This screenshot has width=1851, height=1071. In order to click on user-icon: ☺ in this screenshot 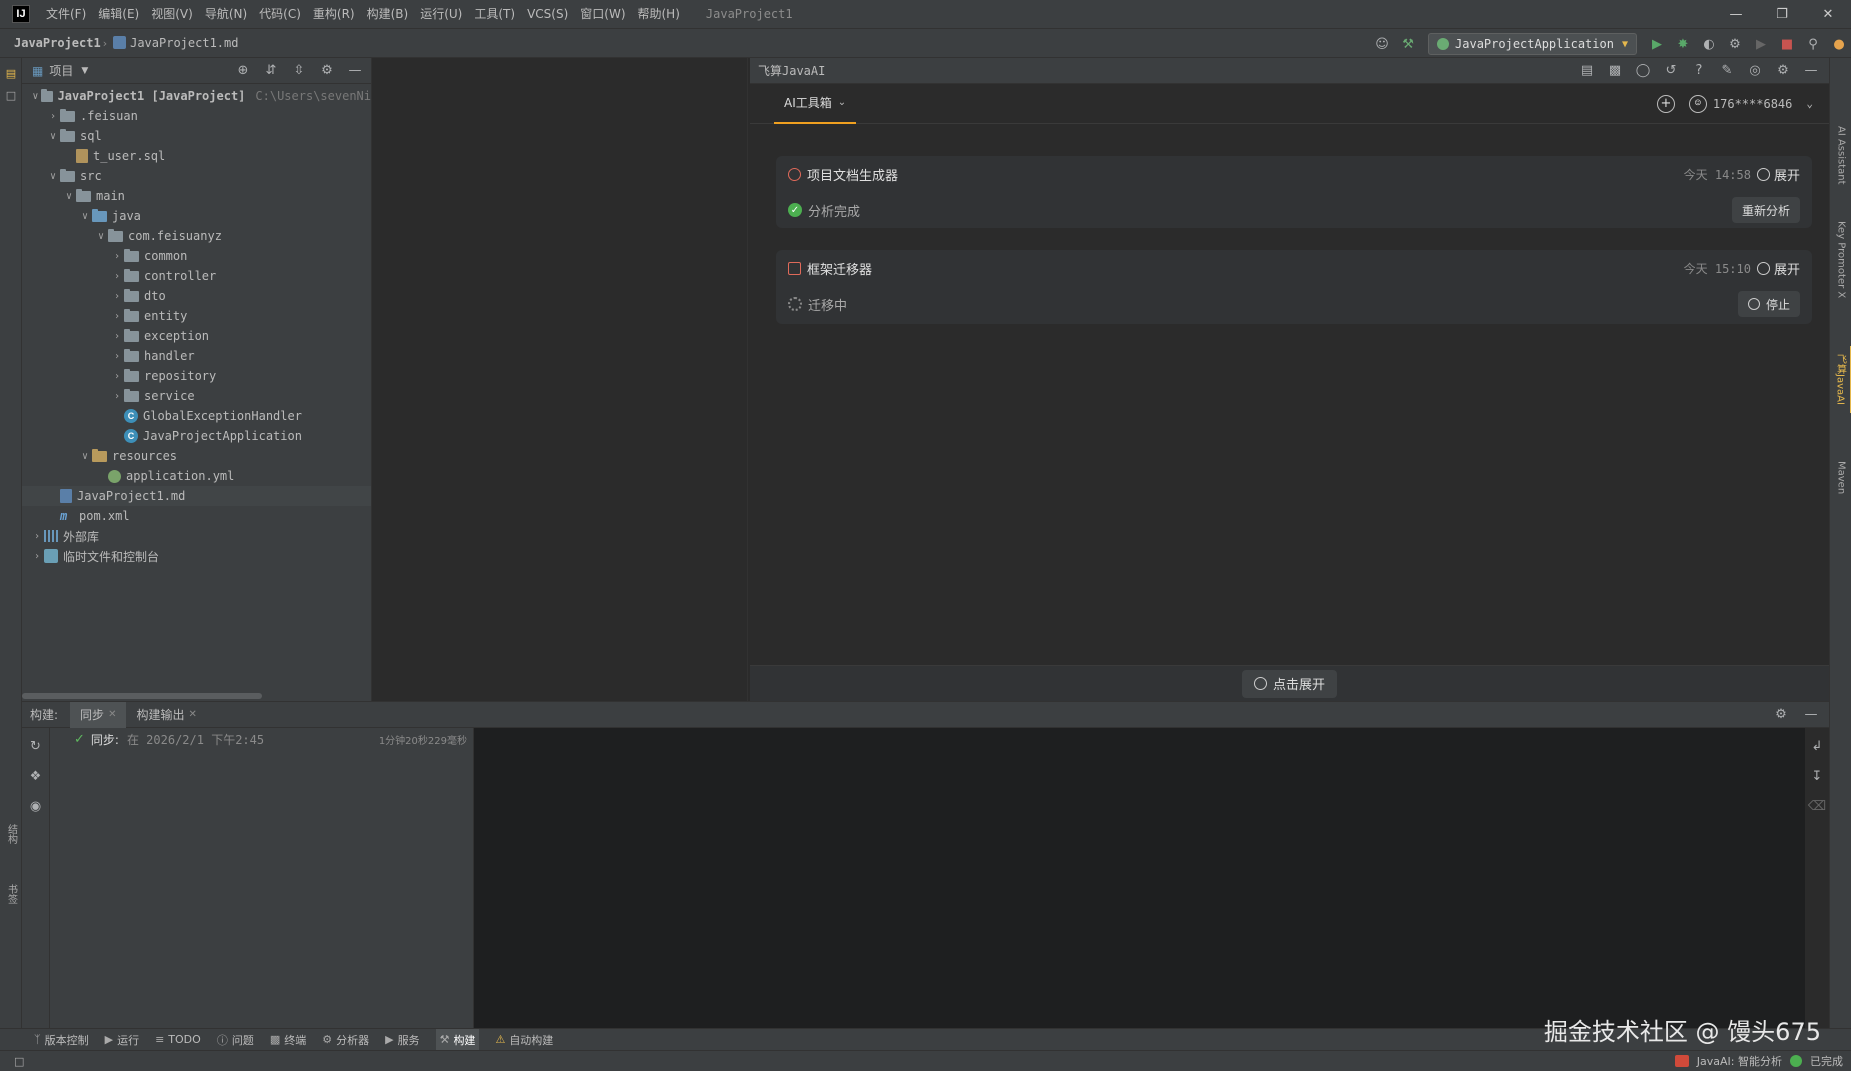, I will do `click(1382, 44)`.